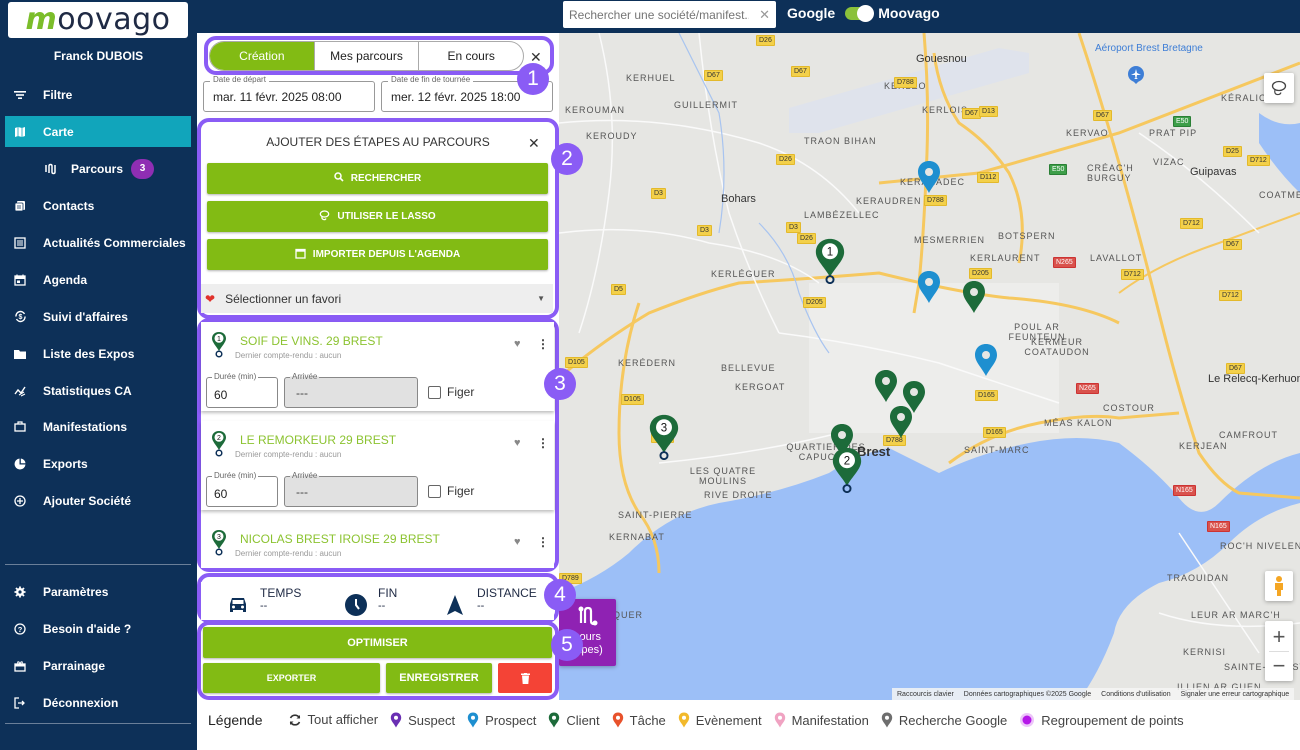 The width and height of the screenshot is (1300, 750). I want to click on optimize-button: OPTIMISER, so click(377, 642).